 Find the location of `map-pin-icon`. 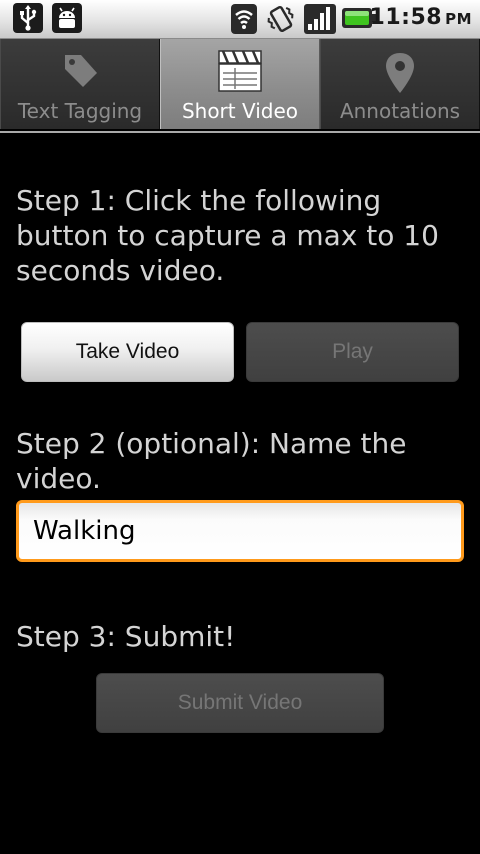

map-pin-icon is located at coordinates (400, 73).